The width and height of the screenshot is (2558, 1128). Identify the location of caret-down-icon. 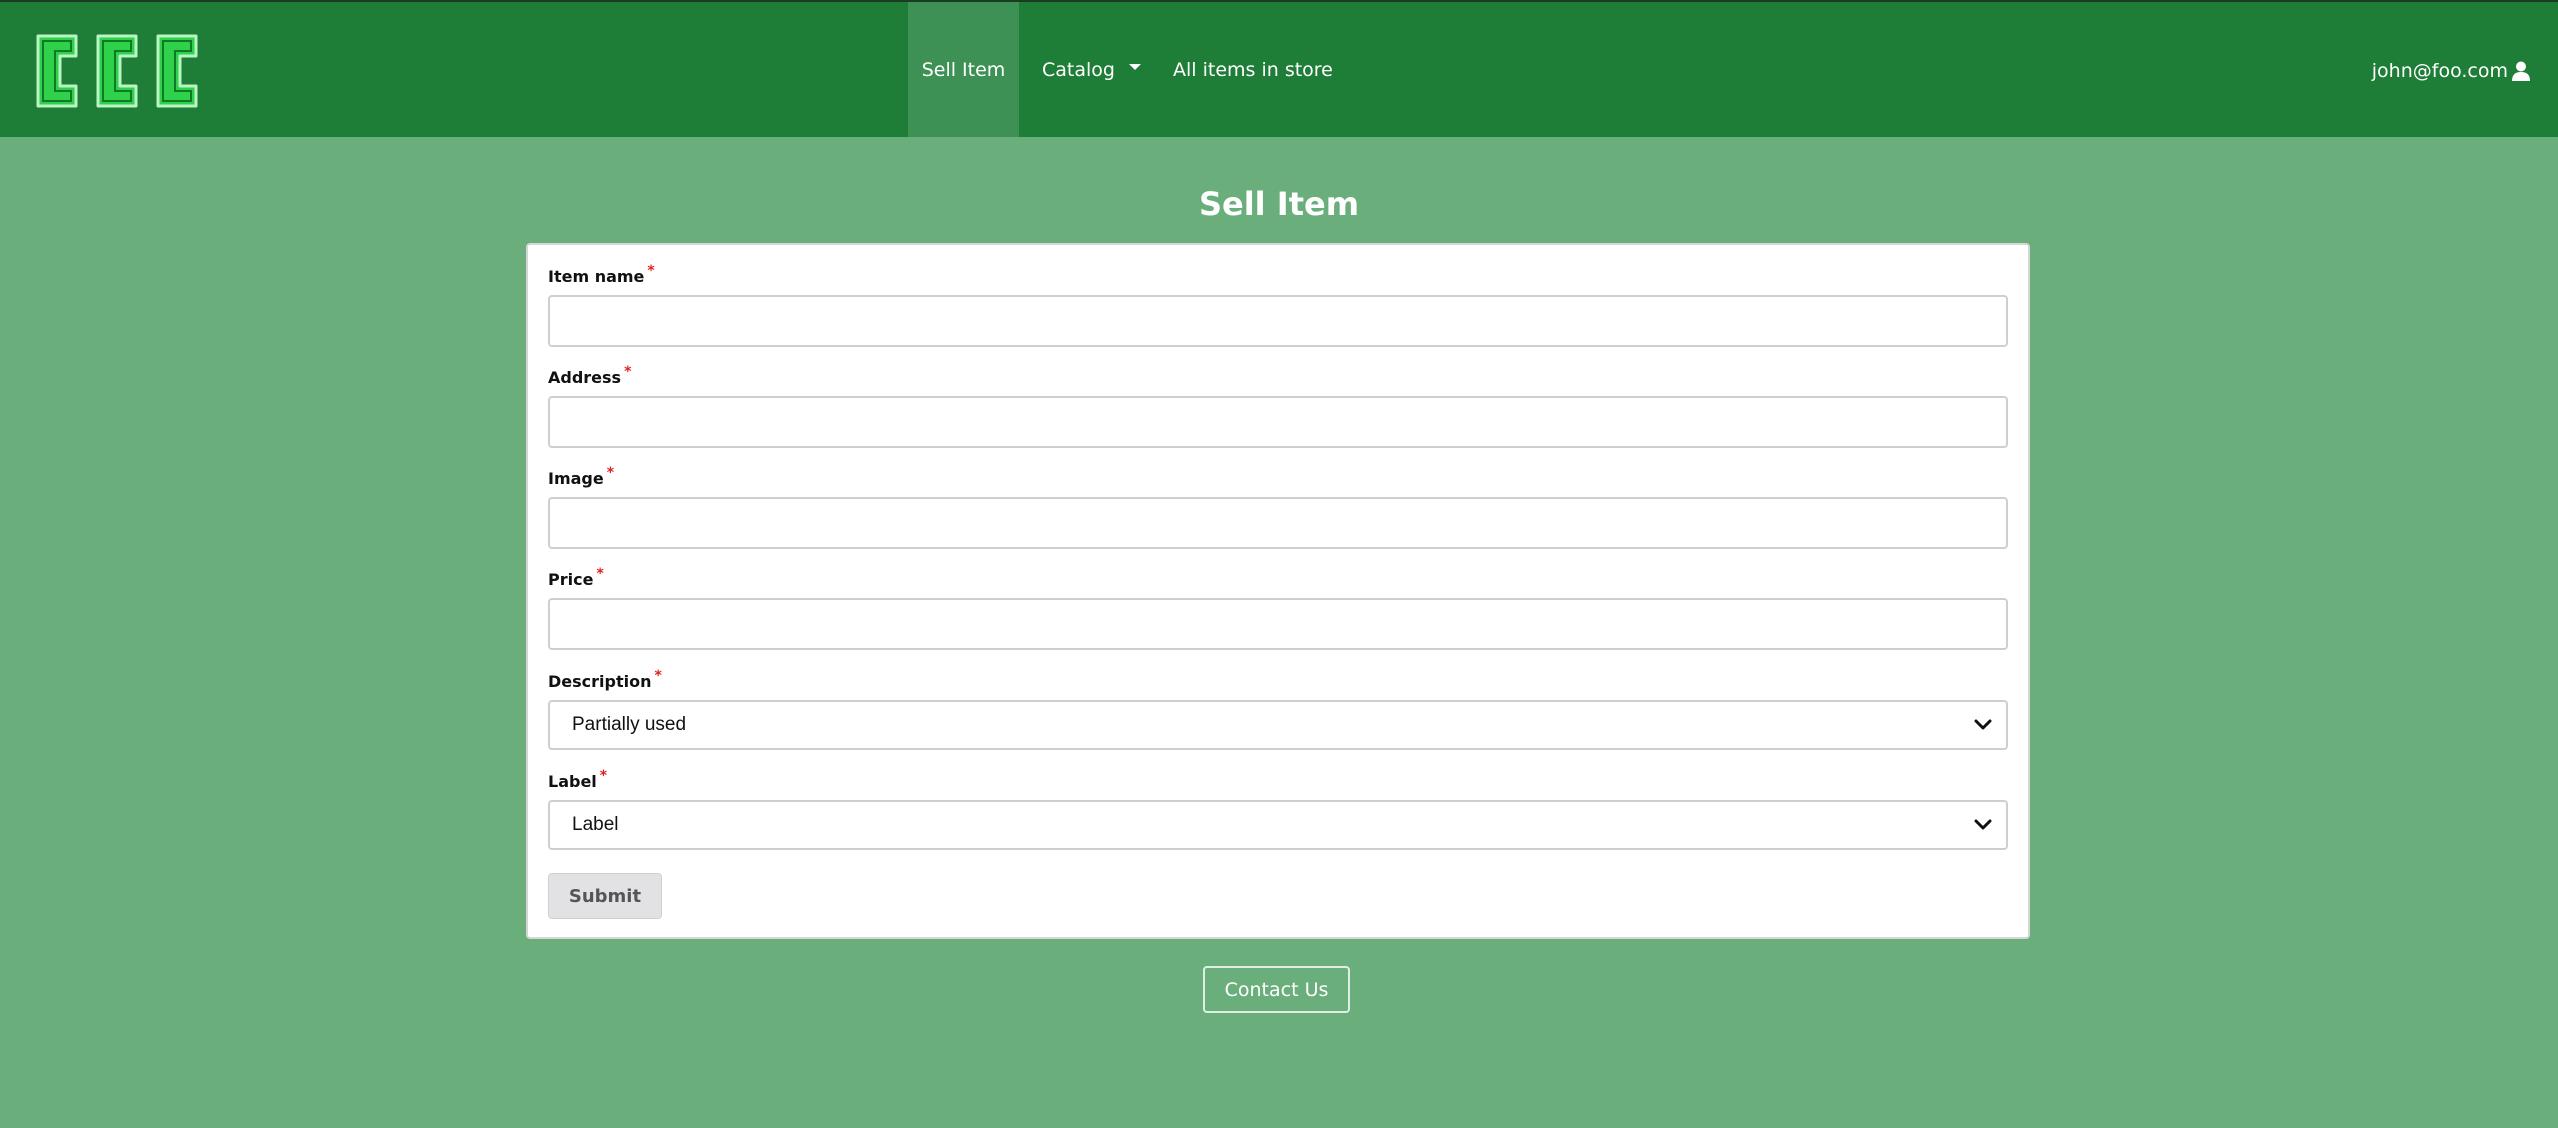
(1134, 66).